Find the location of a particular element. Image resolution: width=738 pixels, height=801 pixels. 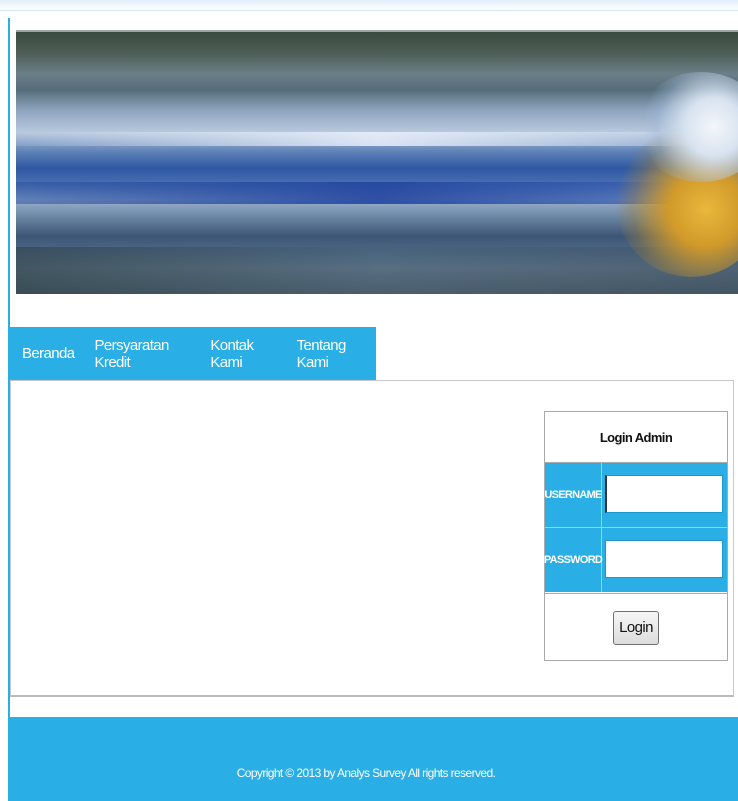

login-button: Login is located at coordinates (636, 627).